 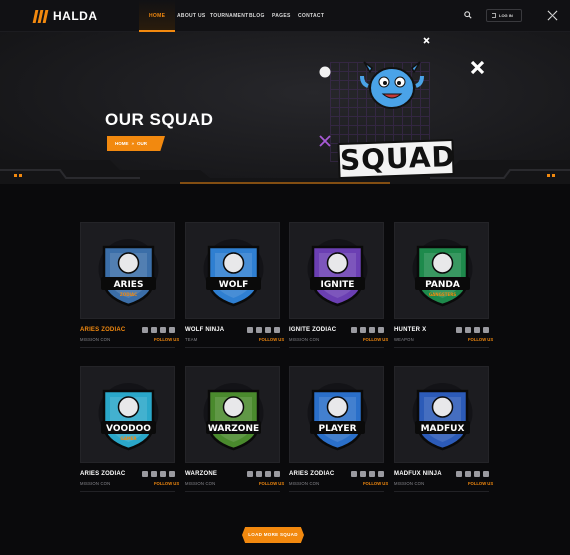 What do you see at coordinates (398, 158) in the screenshot?
I see `squad-badge-text: SQUAD` at bounding box center [398, 158].